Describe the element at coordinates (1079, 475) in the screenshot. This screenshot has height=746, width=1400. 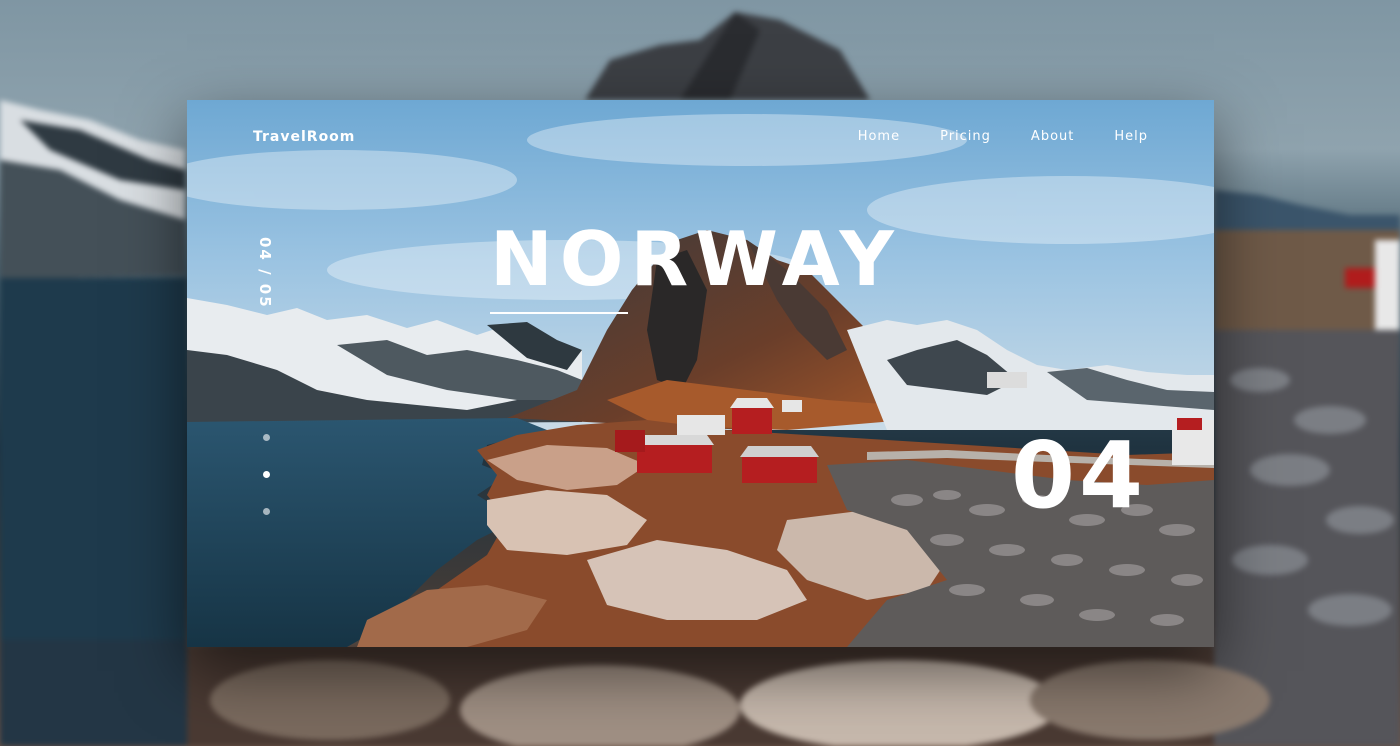
I see `slide-number: 04` at that location.